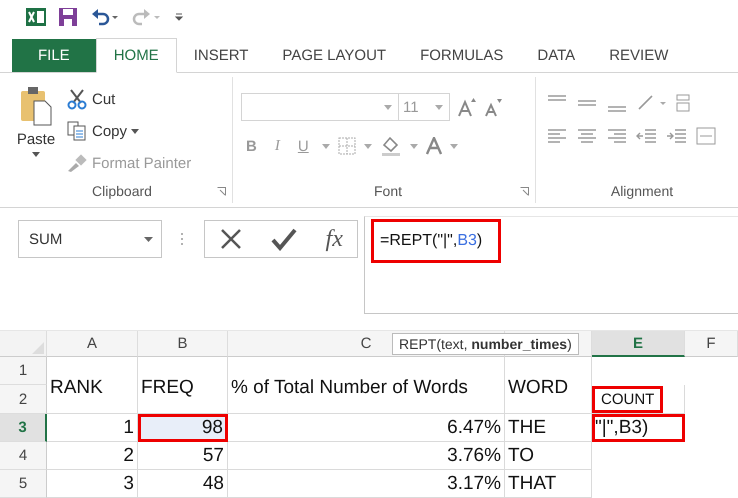 The width and height of the screenshot is (738, 498). Describe the element at coordinates (92, 456) in the screenshot. I see `table-cell: 2` at that location.